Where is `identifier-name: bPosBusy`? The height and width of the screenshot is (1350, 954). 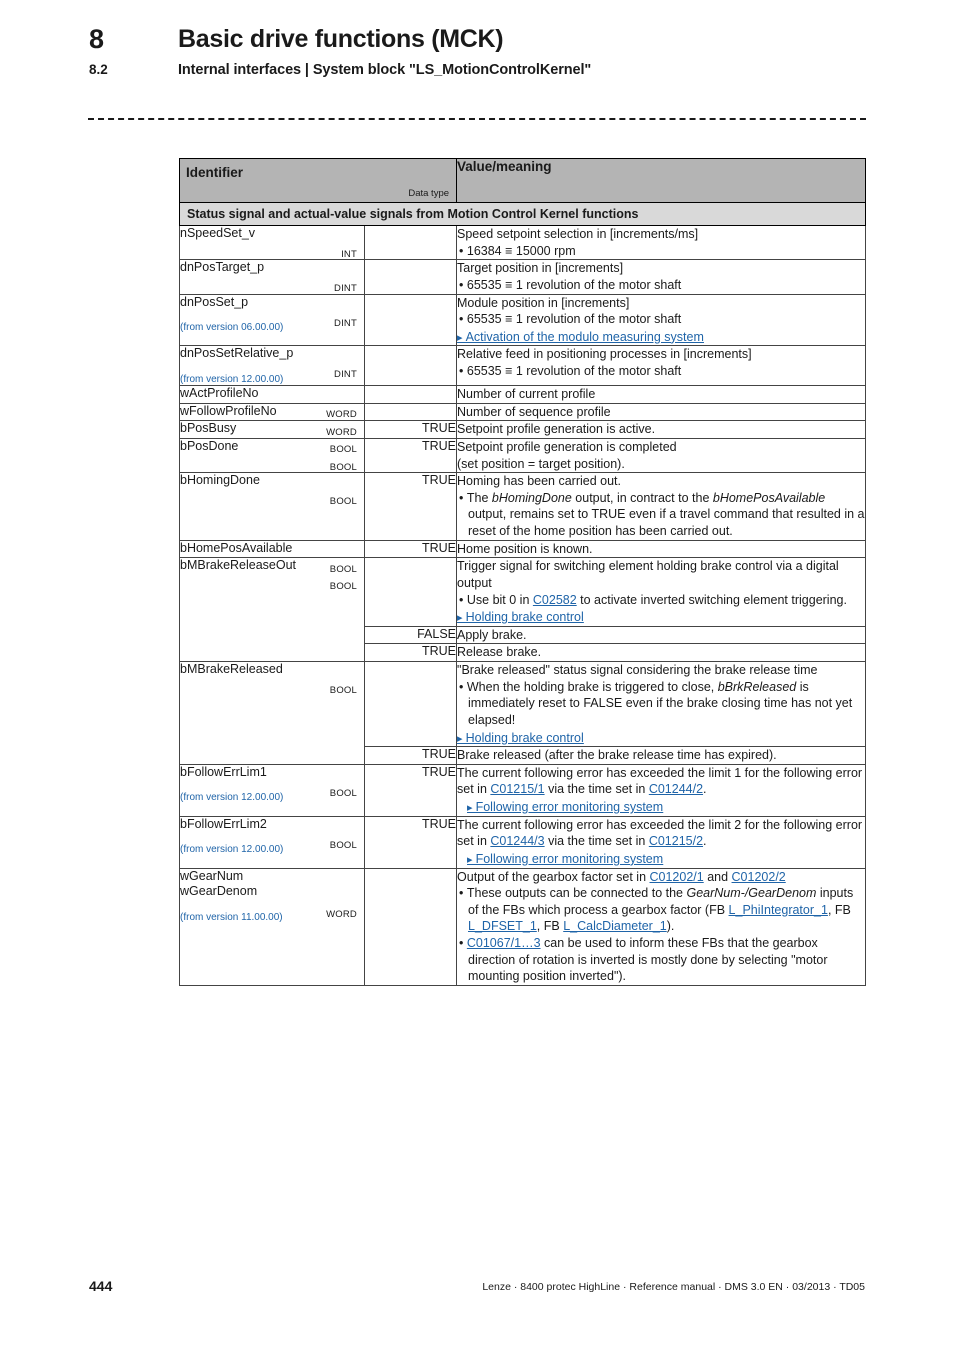 identifier-name: bPosBusy is located at coordinates (208, 428).